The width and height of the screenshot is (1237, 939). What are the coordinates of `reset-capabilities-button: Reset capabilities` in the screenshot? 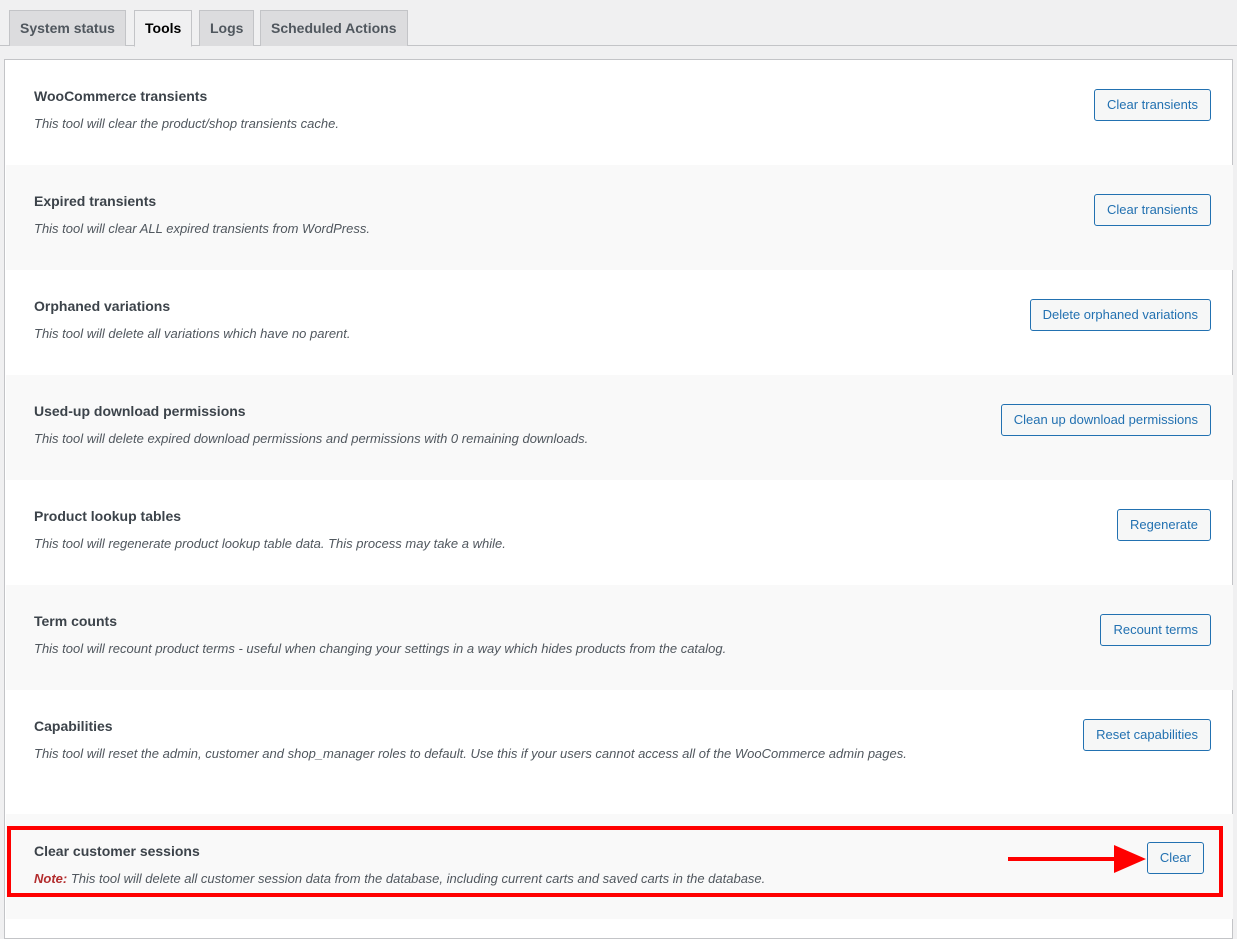 It's located at (1147, 735).